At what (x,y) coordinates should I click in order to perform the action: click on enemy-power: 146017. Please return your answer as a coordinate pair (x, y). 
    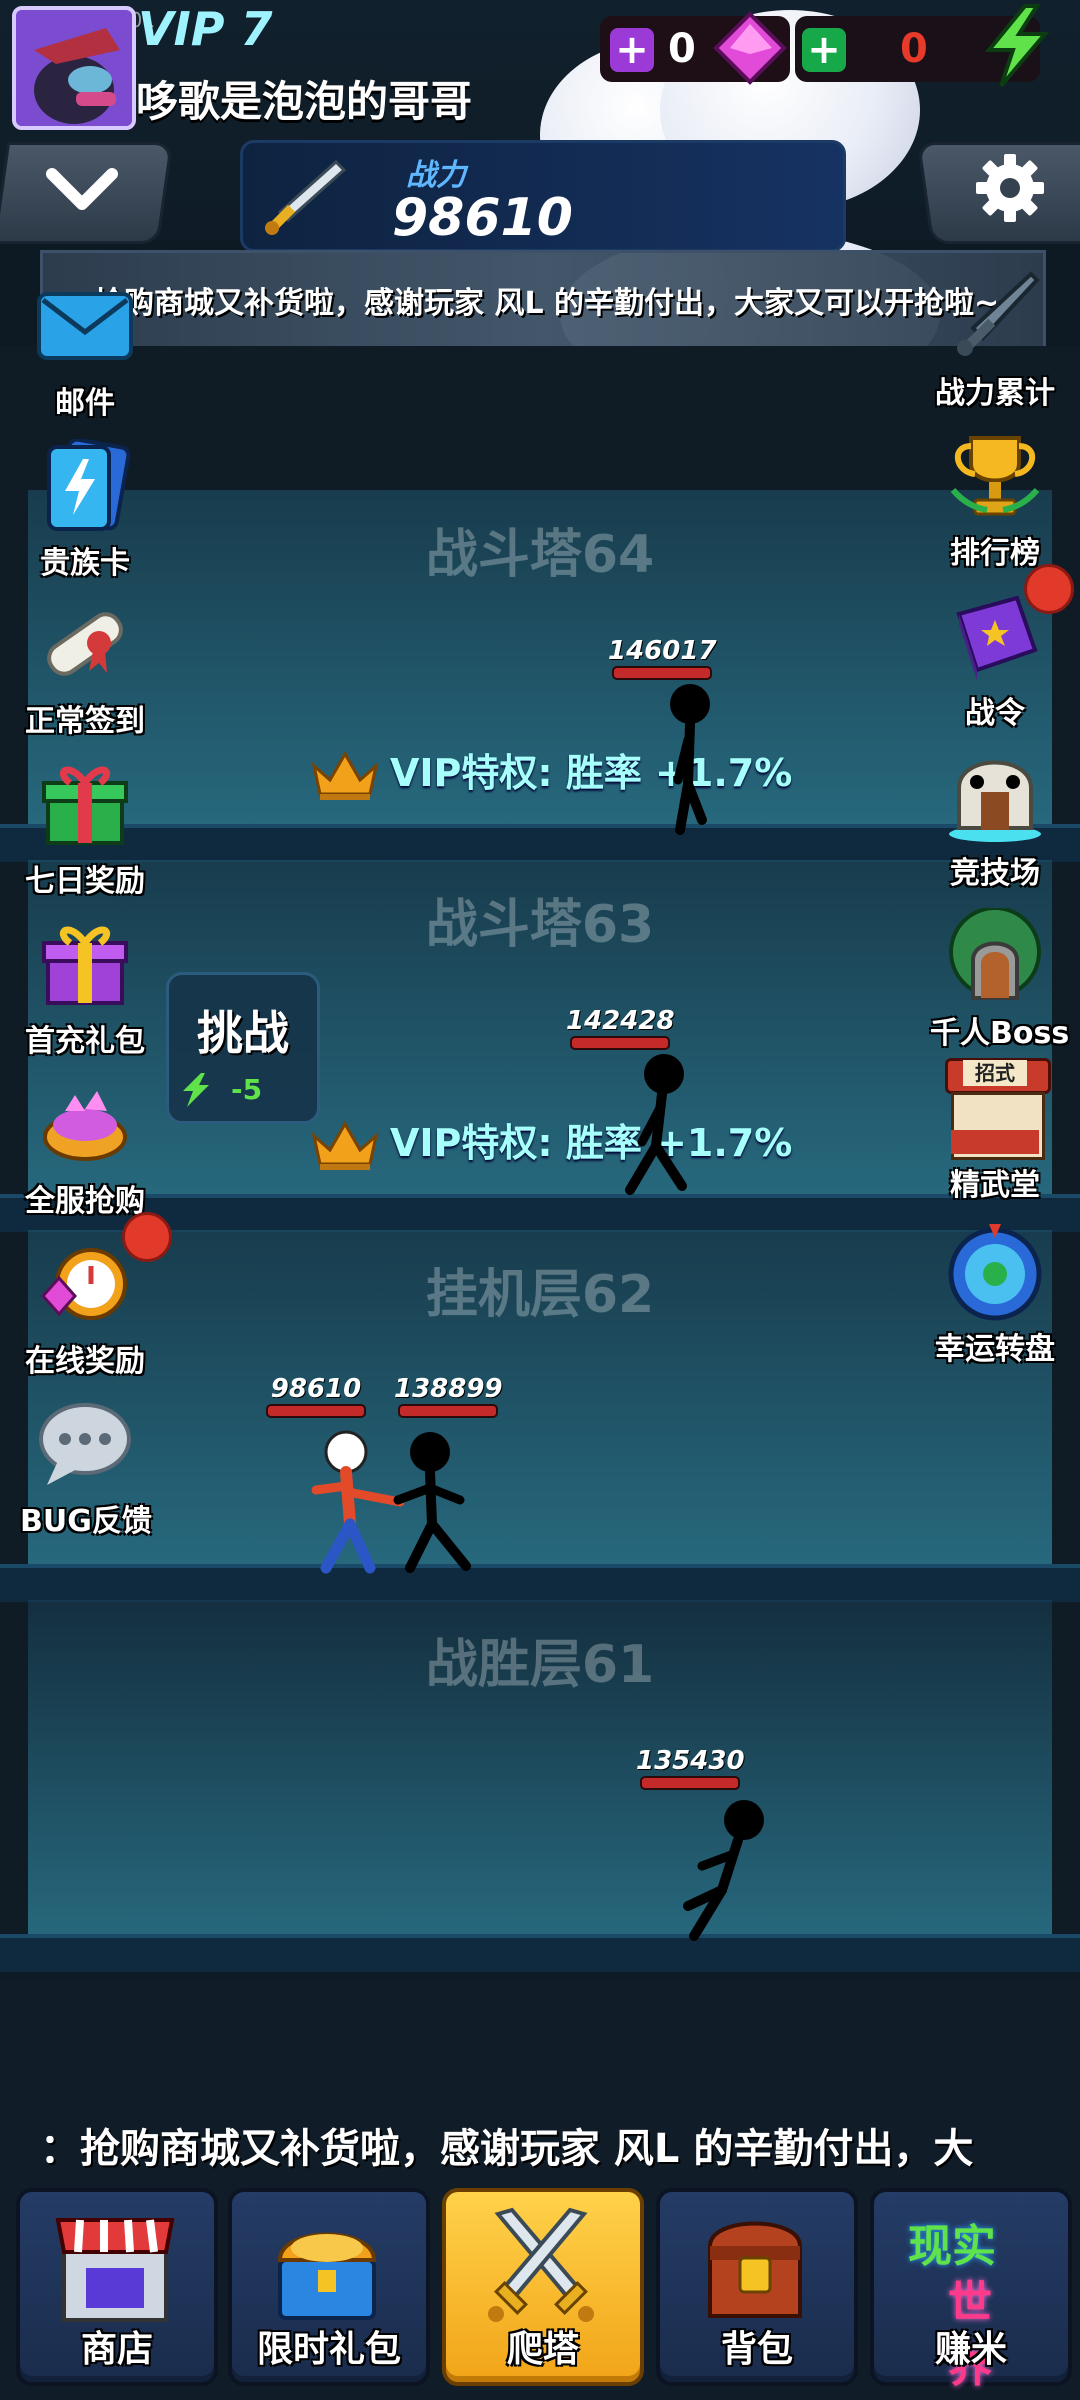
    Looking at the image, I should click on (662, 651).